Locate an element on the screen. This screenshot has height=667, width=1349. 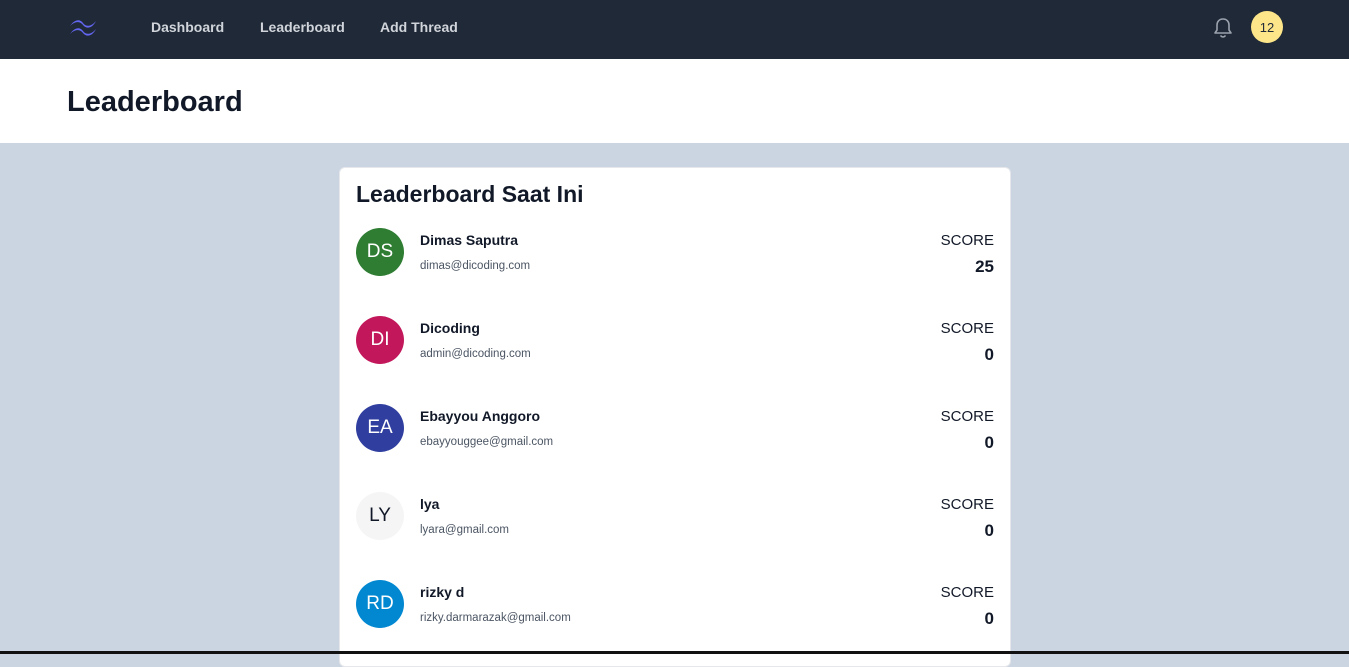
user-name: Ebayyou Anggoro is located at coordinates (480, 416).